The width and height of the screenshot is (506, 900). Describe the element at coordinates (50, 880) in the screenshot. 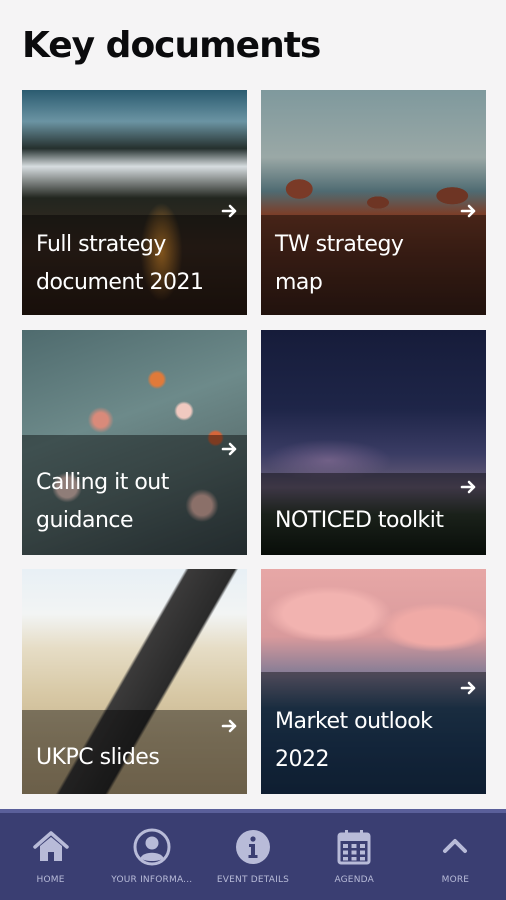

I see `nav-label: HOME` at that location.